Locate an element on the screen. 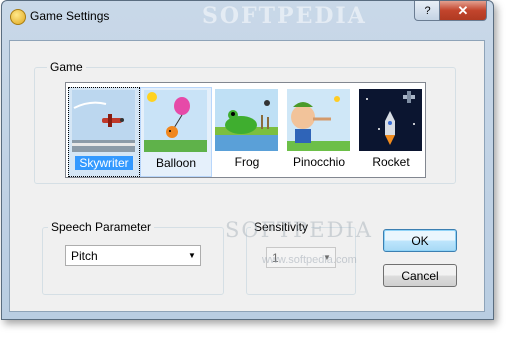 Image resolution: width=513 pixels, height=338 pixels. frog-thumbnail is located at coordinates (246, 120).